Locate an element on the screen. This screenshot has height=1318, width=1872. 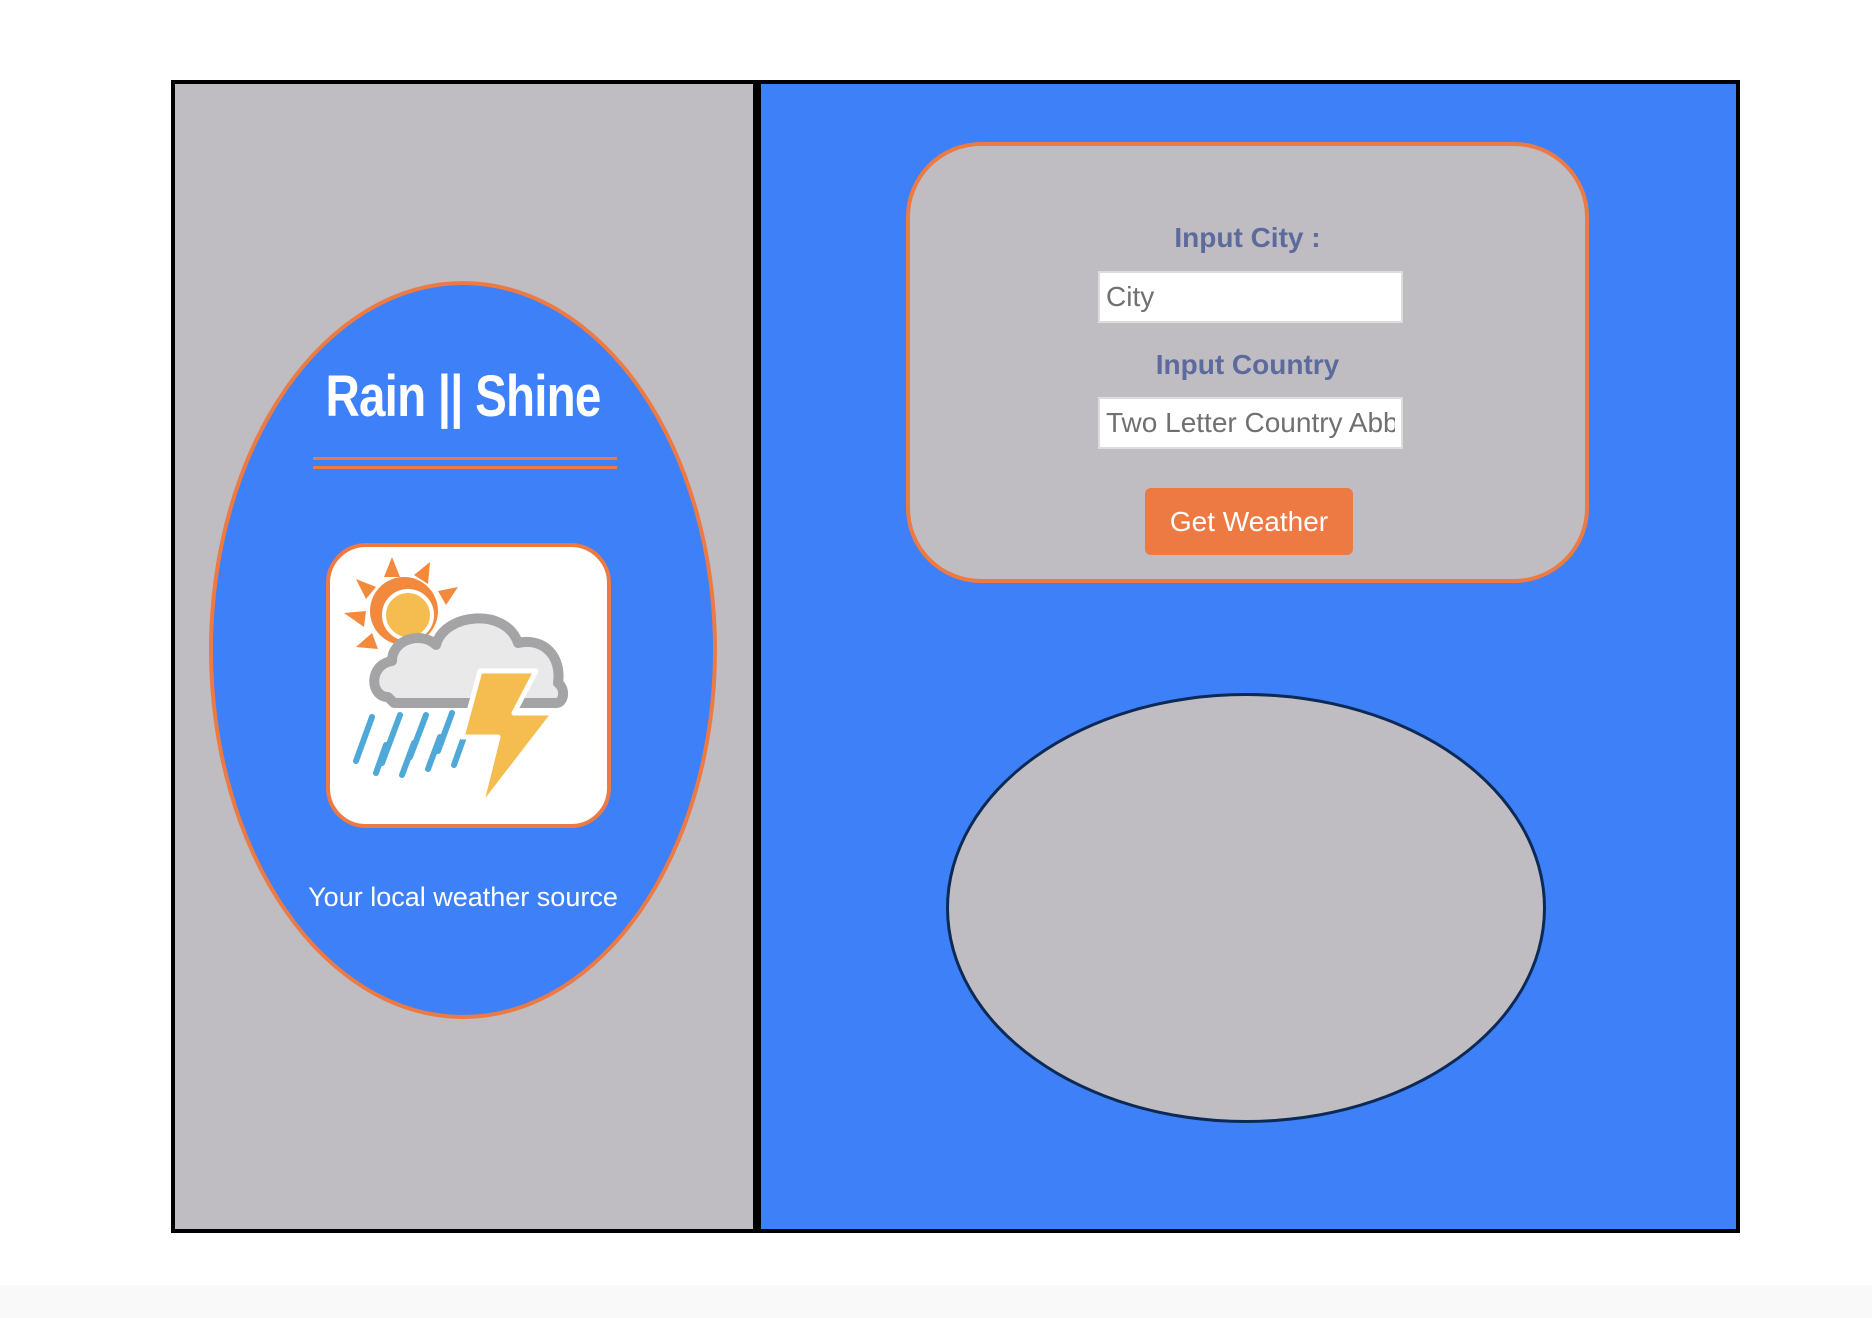
location-form: Input City : Input Country Get Weather is located at coordinates (1247, 362).